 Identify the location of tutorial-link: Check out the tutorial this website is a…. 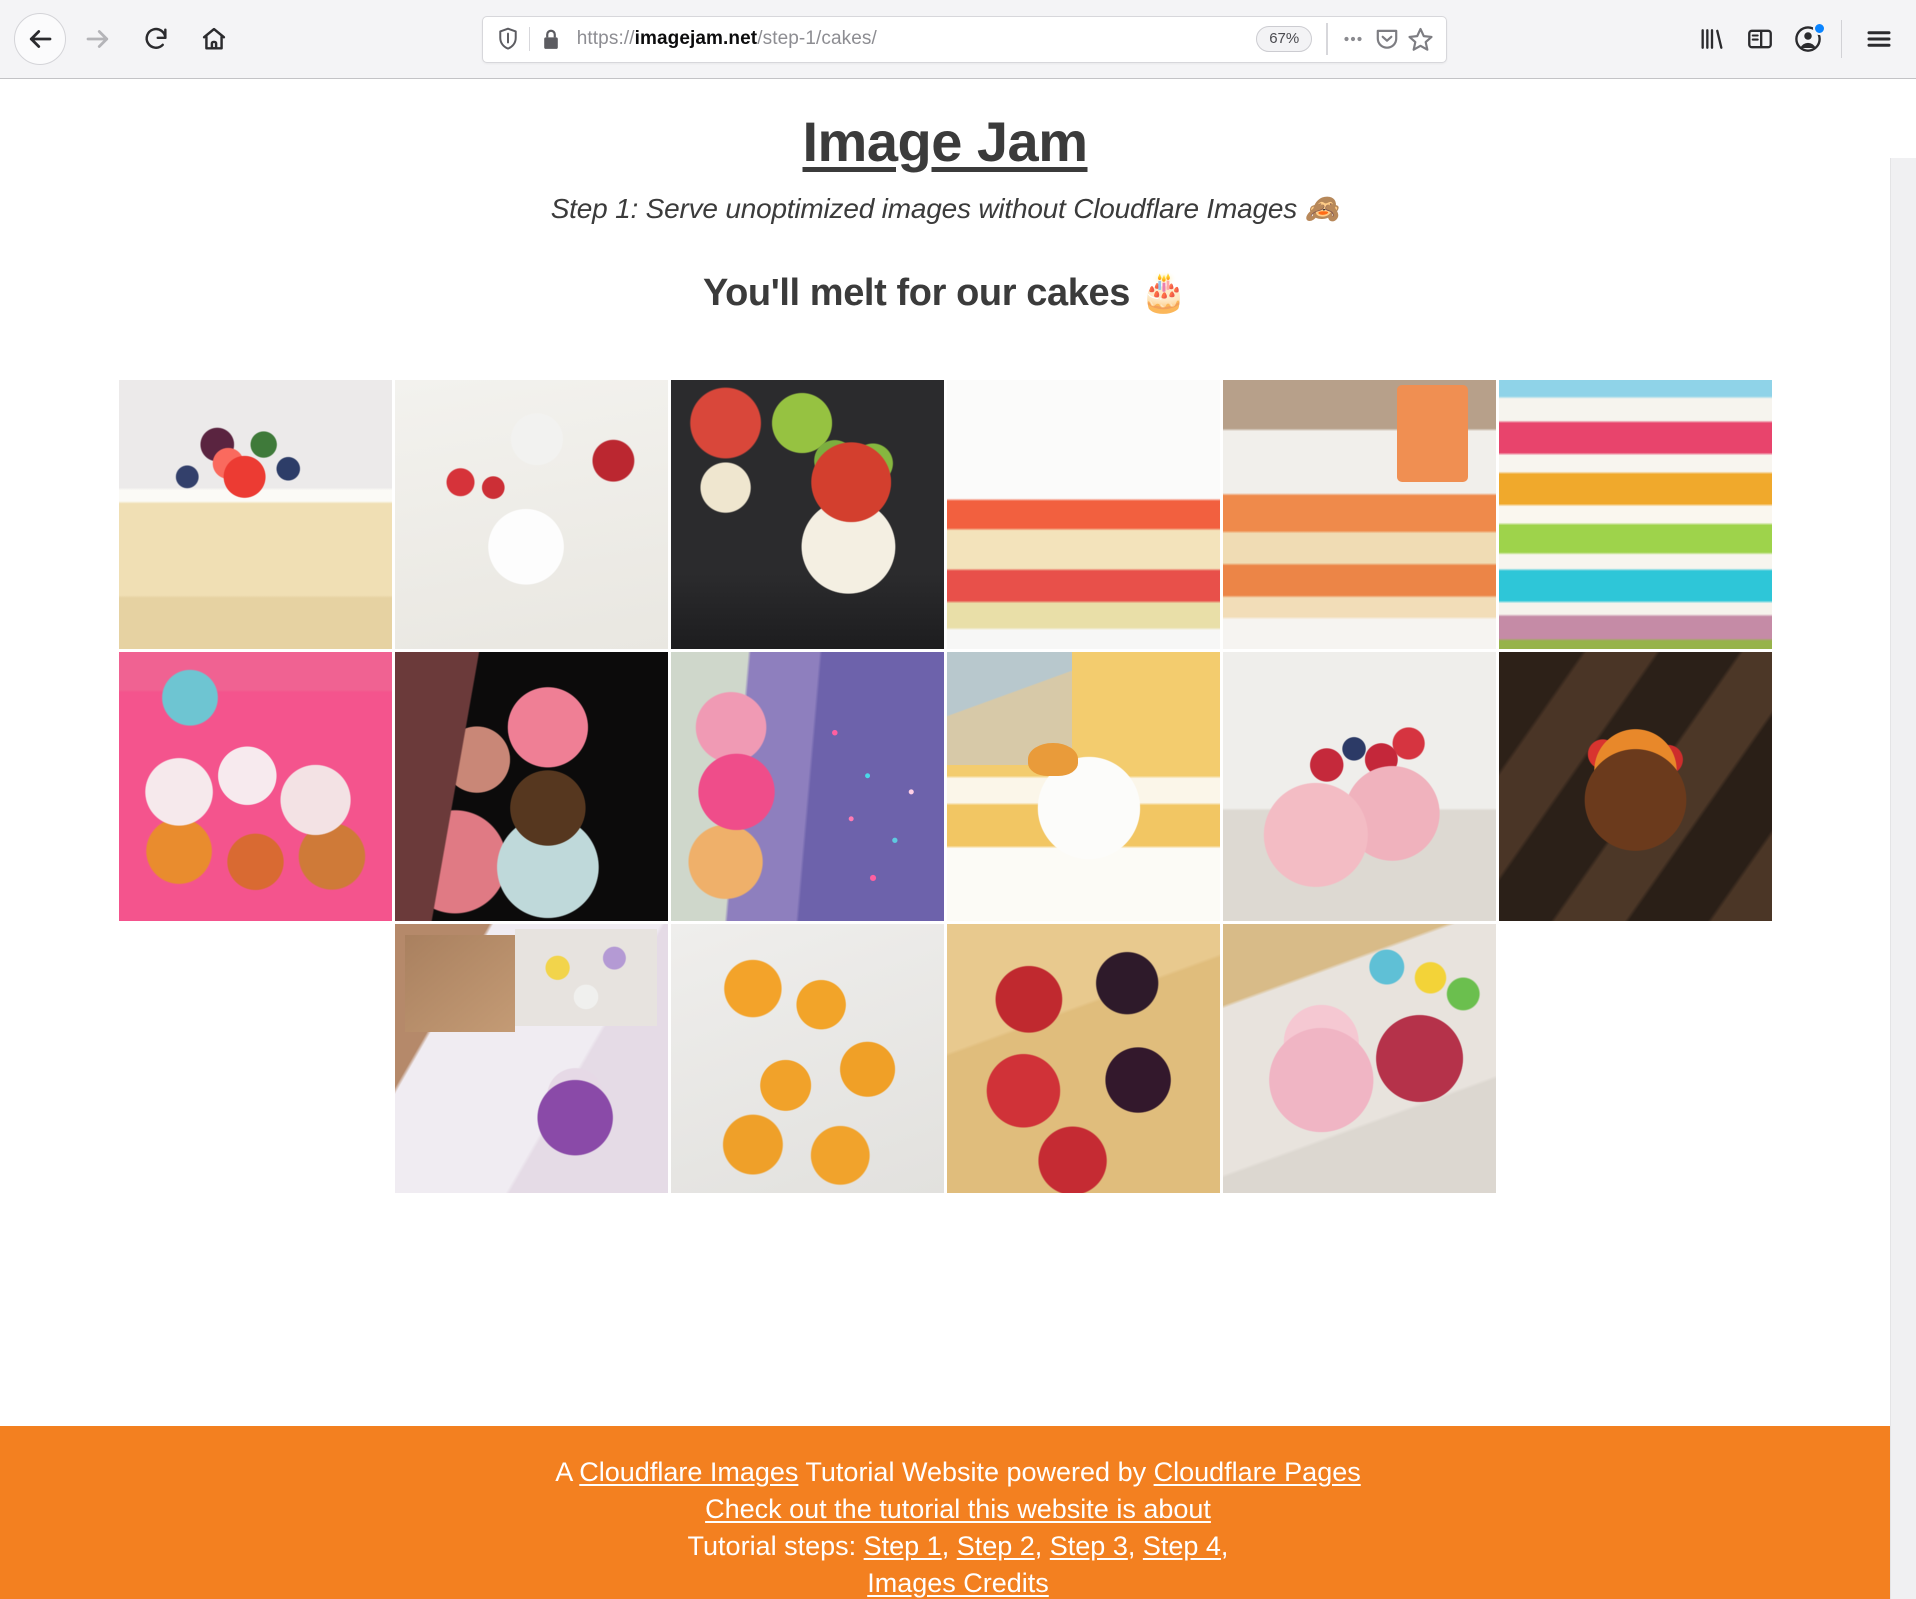
(958, 1509).